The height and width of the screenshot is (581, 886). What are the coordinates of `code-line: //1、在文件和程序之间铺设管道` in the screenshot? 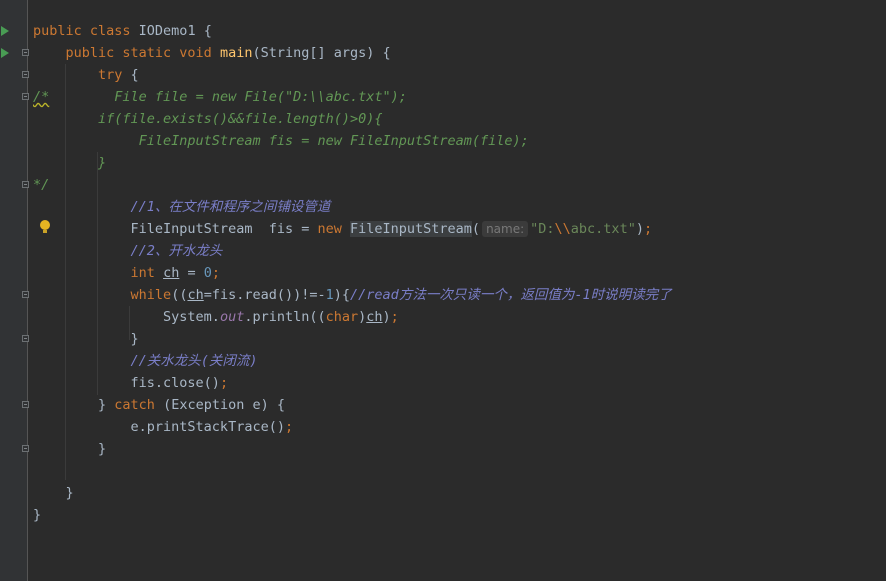 It's located at (182, 207).